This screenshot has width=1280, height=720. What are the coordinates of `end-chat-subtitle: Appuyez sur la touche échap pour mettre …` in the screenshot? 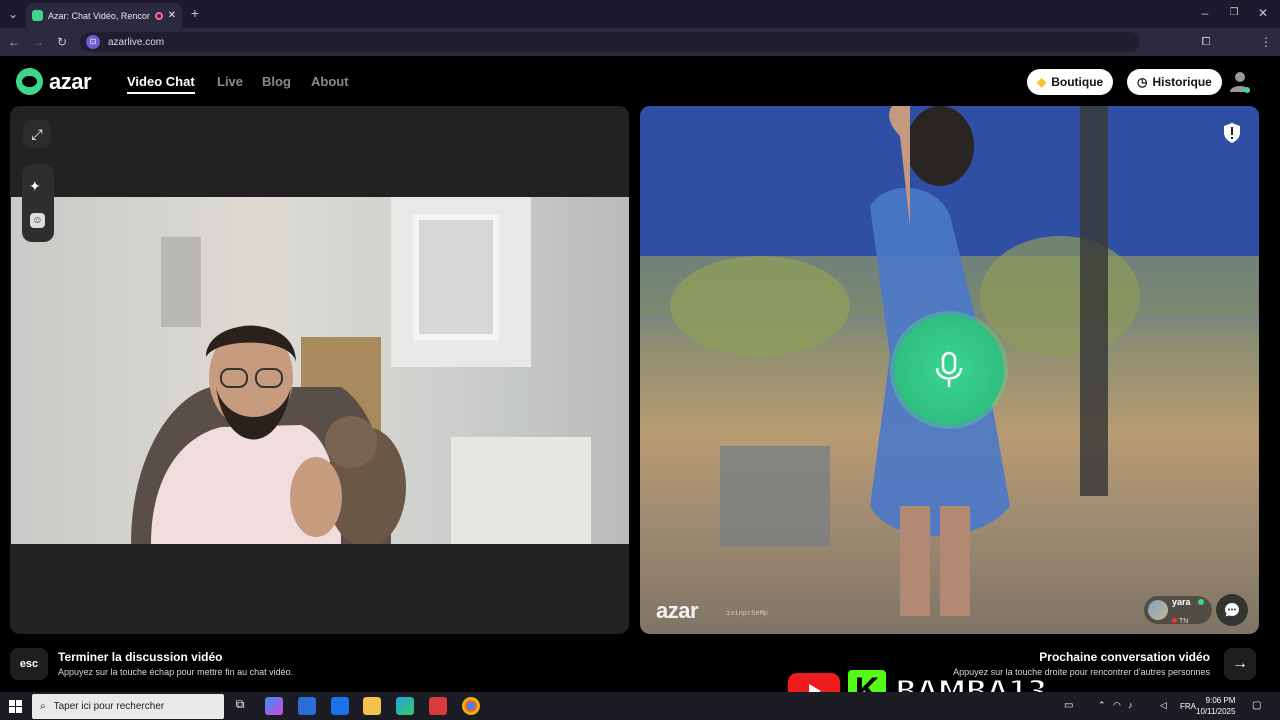 It's located at (176, 672).